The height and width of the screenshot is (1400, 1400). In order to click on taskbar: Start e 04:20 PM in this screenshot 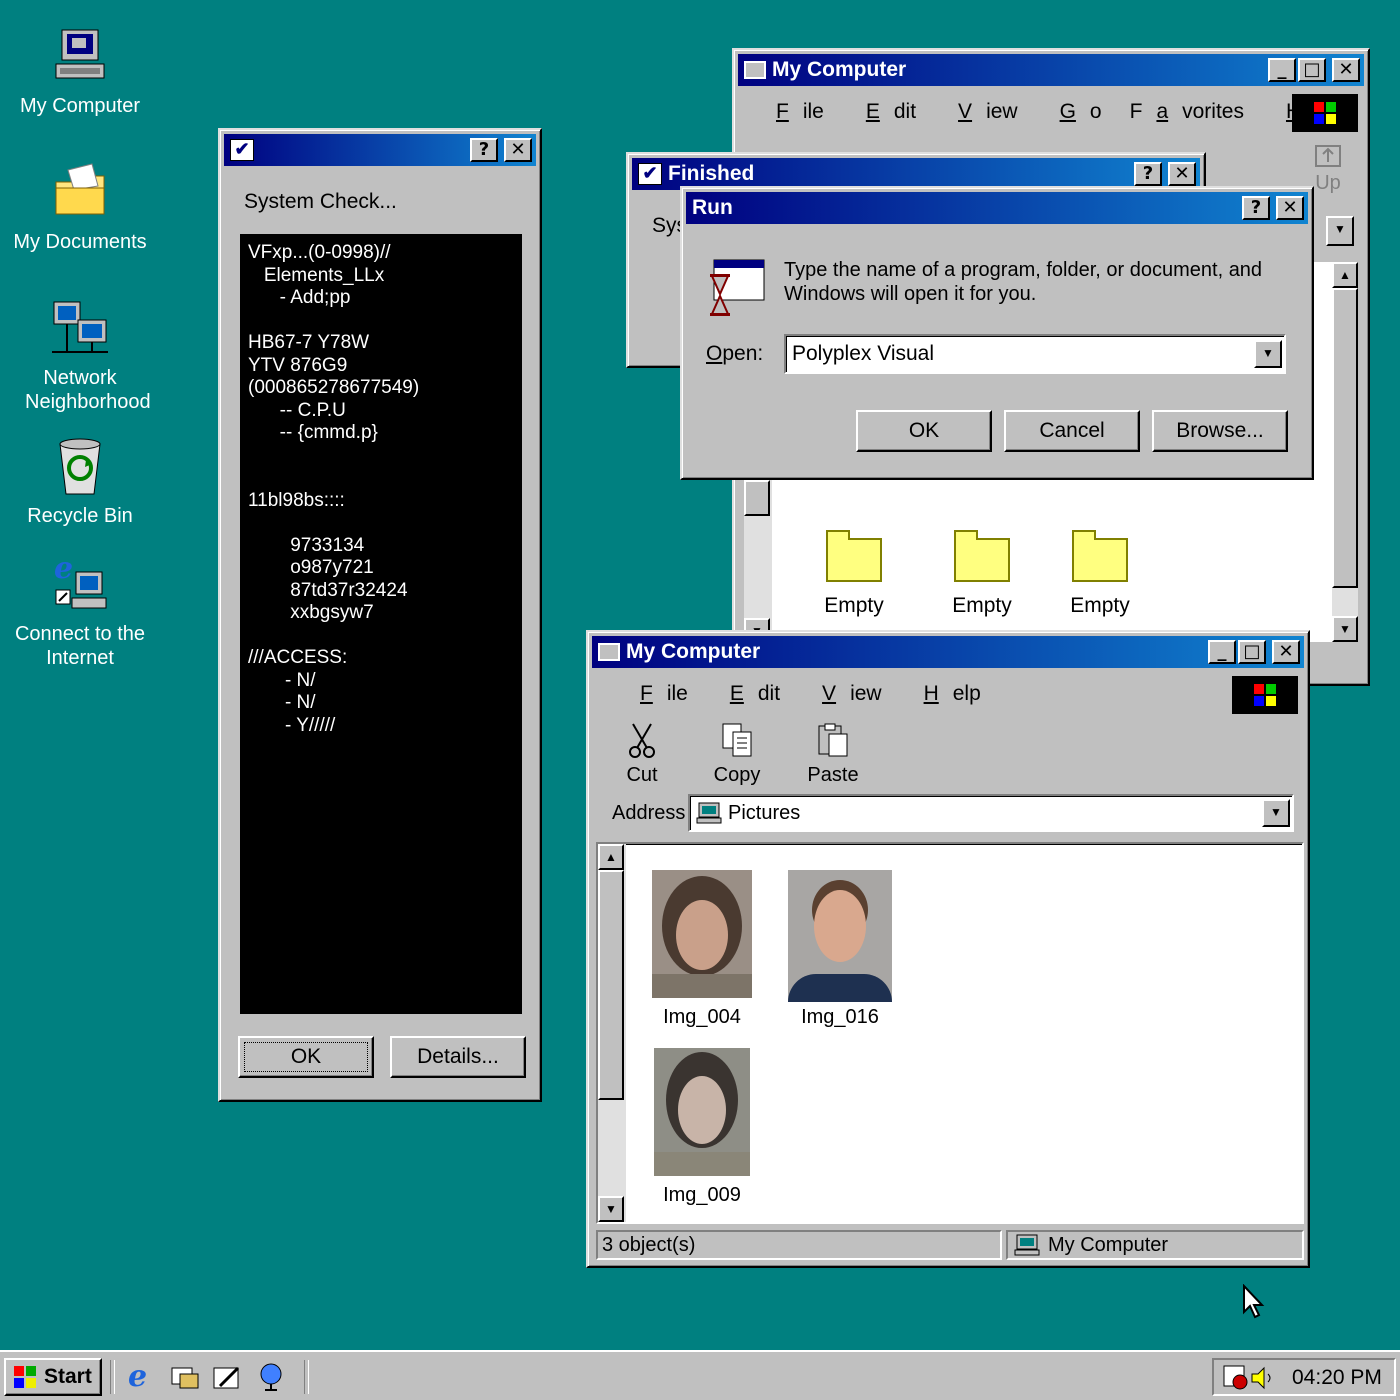, I will do `click(700, 1375)`.